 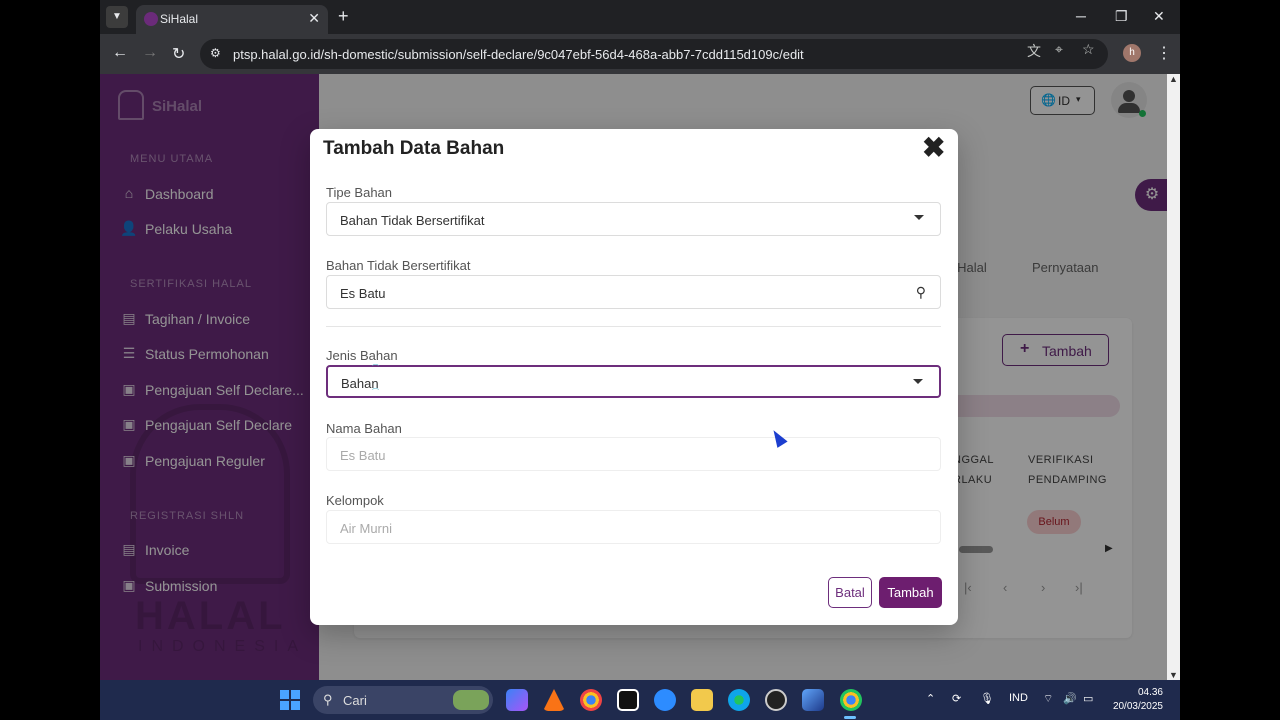 I want to click on modal-title: Tambah Data Bahan, so click(x=414, y=148).